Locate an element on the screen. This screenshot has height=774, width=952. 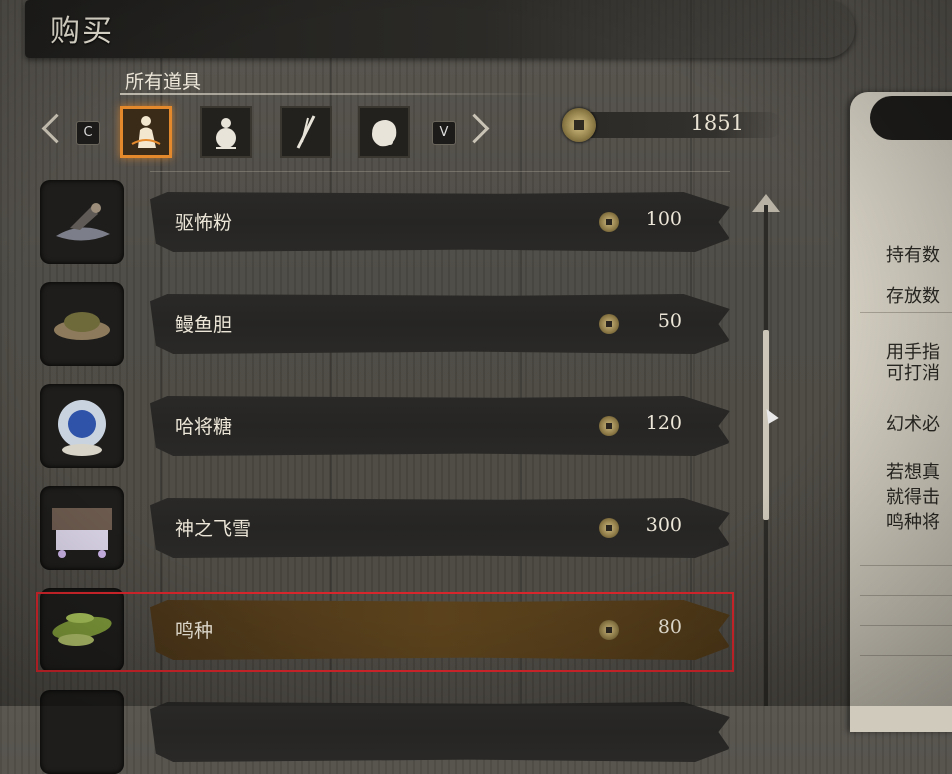
sen-coin-icon is located at coordinates (579, 125).